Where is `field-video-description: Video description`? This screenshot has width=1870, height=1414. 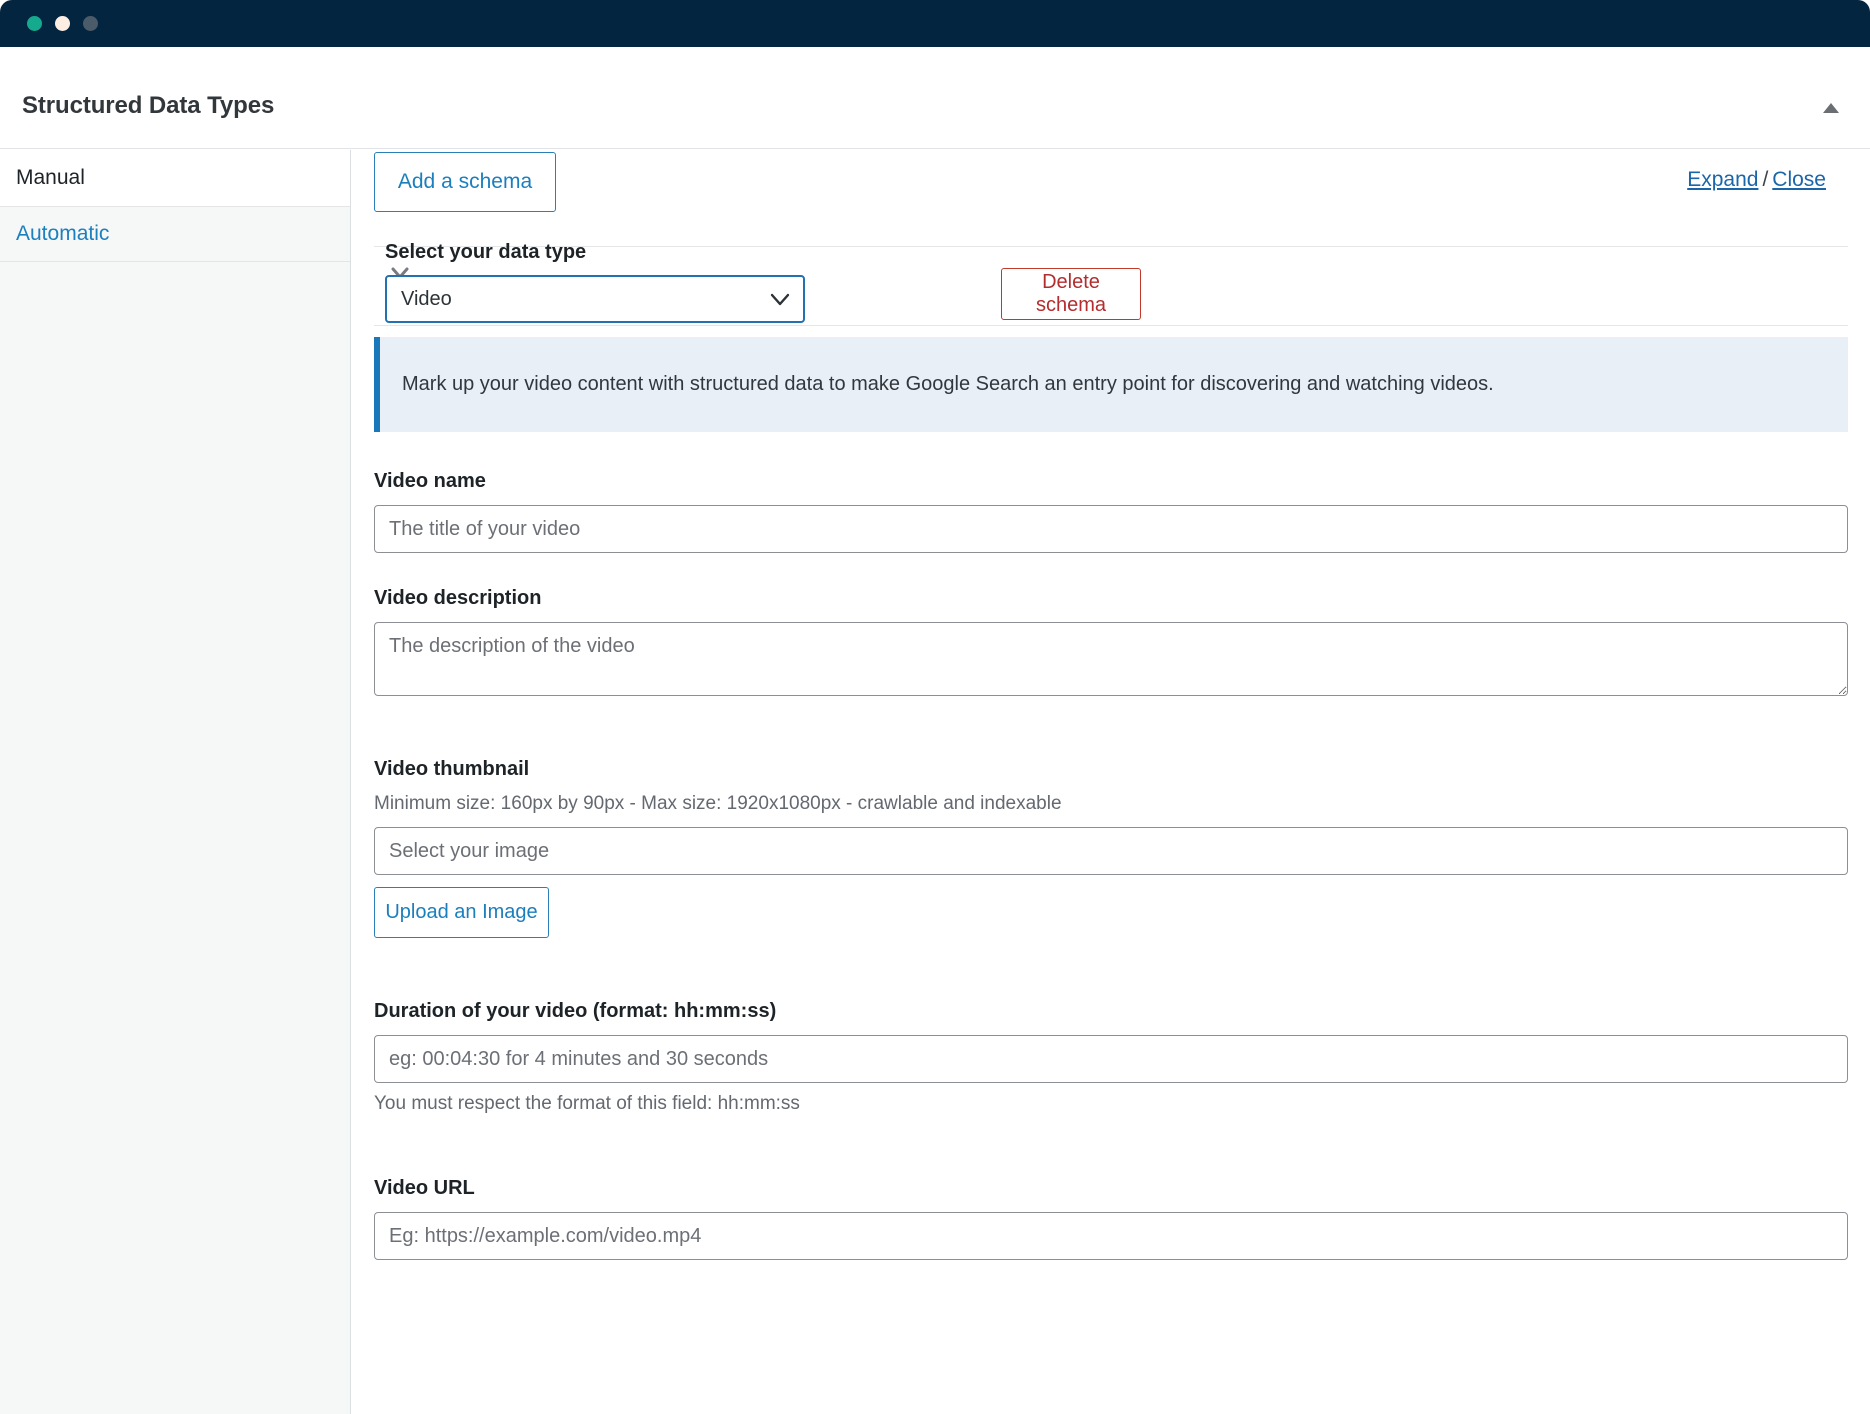
field-video-description: Video description is located at coordinates (1111, 641).